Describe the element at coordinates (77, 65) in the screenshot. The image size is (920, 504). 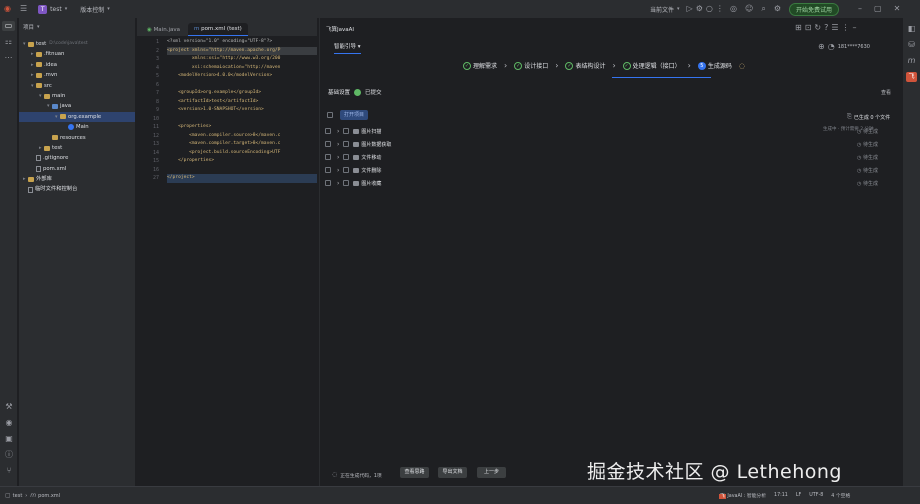
I see `tree-item: ▸ .idea` at that location.